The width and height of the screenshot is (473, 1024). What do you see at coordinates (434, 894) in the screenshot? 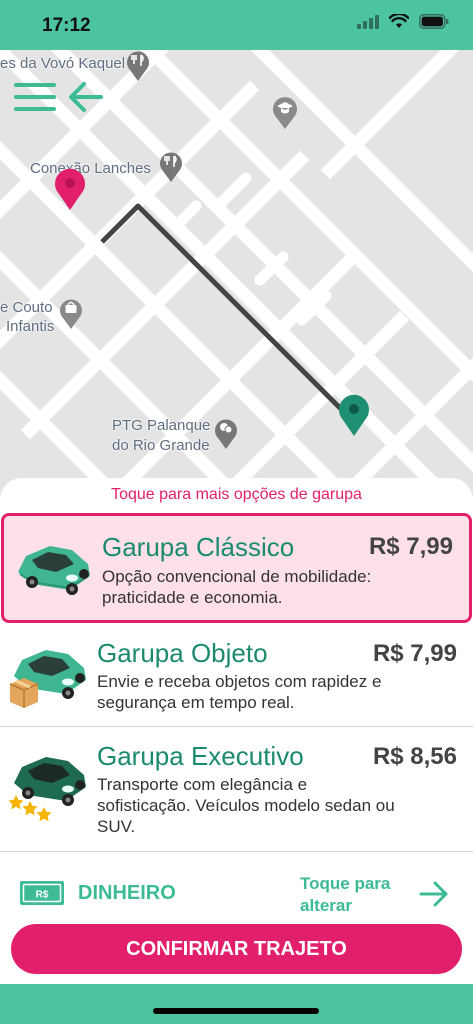
I see `arrow-right-icon` at bounding box center [434, 894].